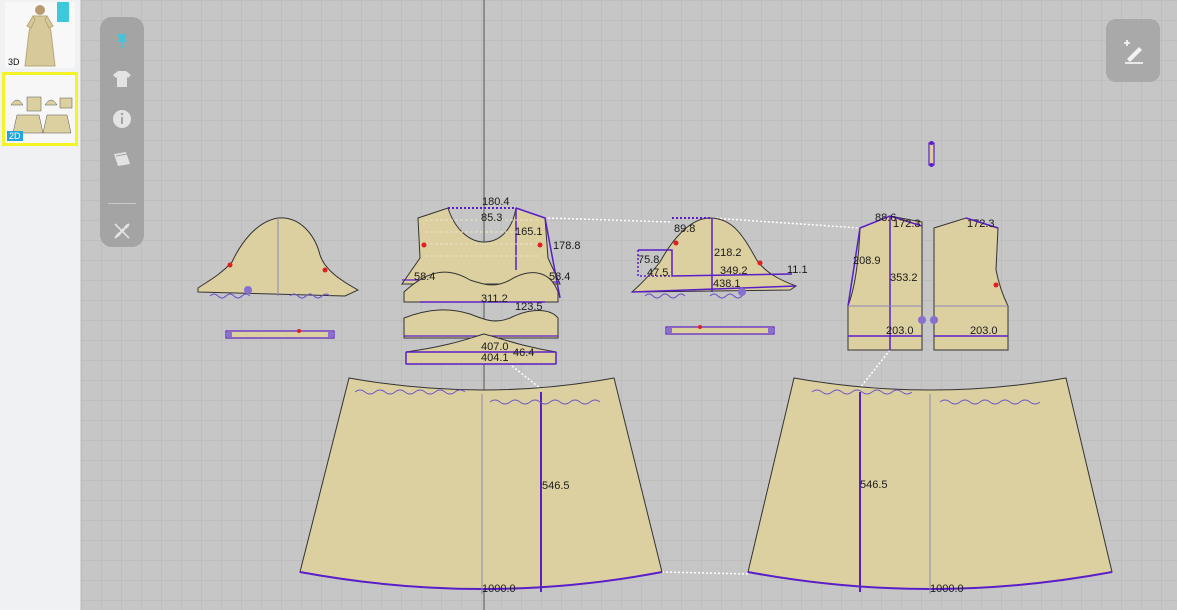 The width and height of the screenshot is (1177, 610). Describe the element at coordinates (727, 284) in the screenshot. I see `measurement-label: 438.1` at that location.